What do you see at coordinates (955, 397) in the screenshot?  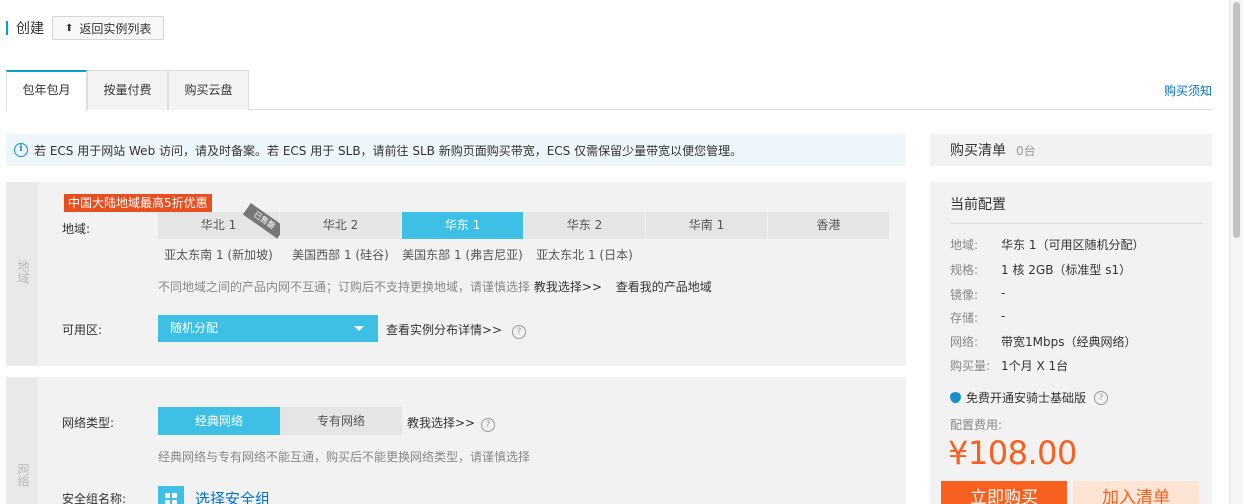 I see `shield-icon` at bounding box center [955, 397].